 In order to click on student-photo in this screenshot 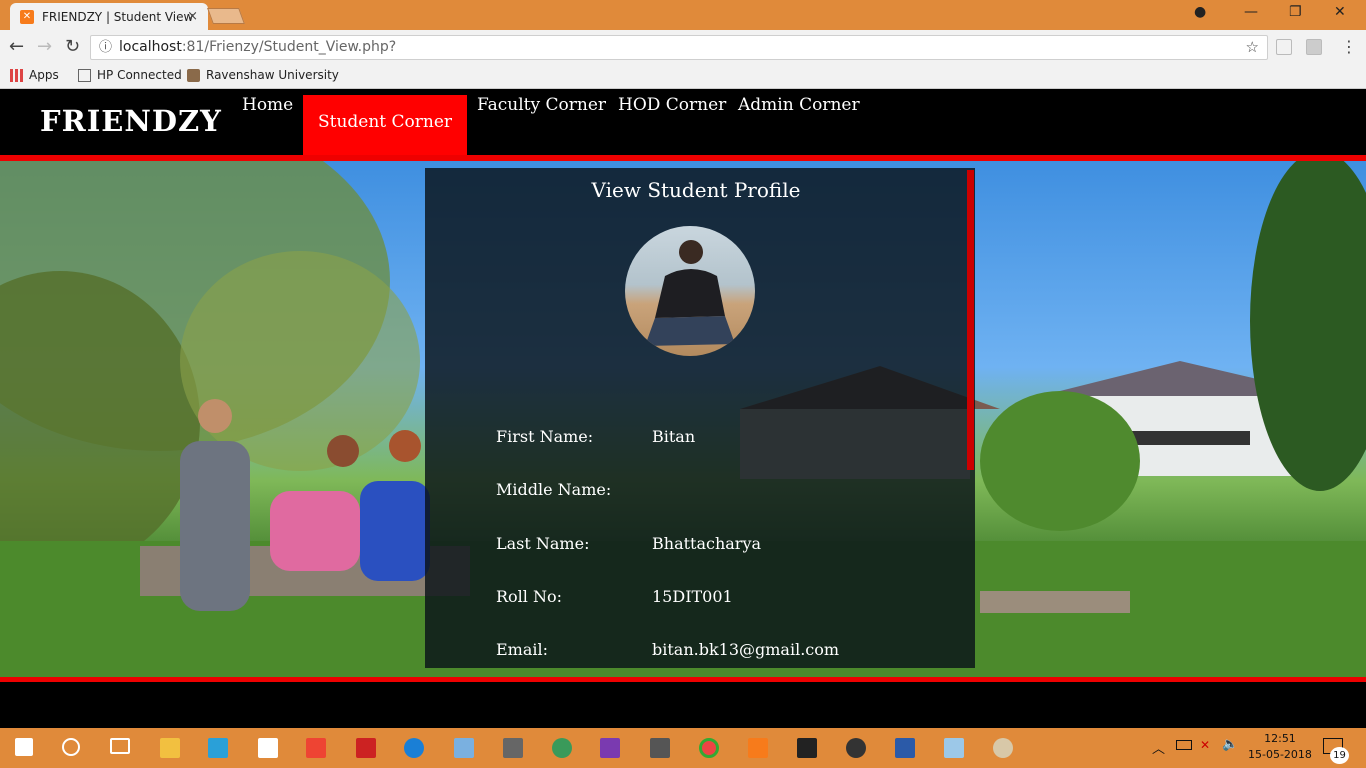, I will do `click(690, 293)`.